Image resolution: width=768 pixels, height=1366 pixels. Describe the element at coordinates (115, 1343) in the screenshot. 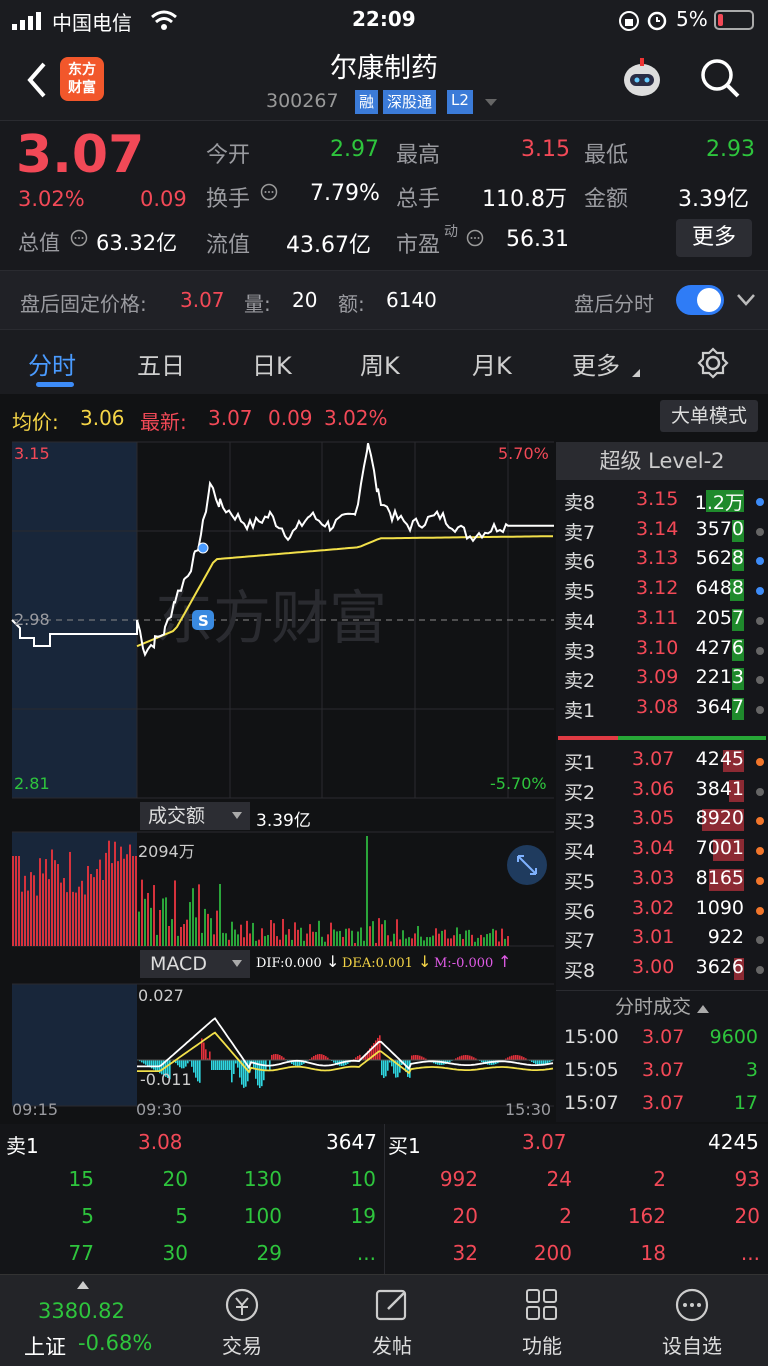

I see `index-change: -0.68%` at that location.